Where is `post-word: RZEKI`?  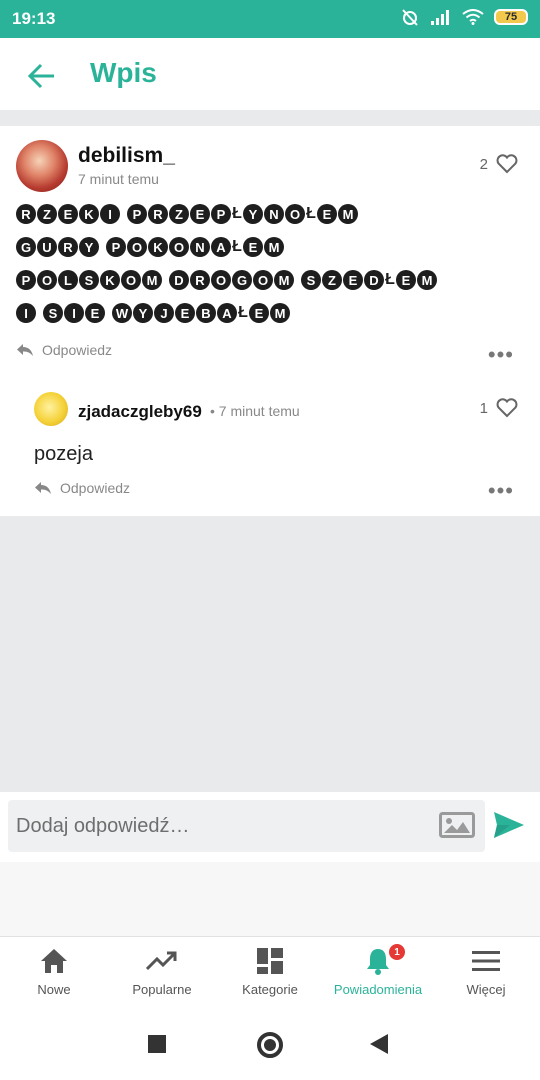 post-word: RZEKI is located at coordinates (68, 216).